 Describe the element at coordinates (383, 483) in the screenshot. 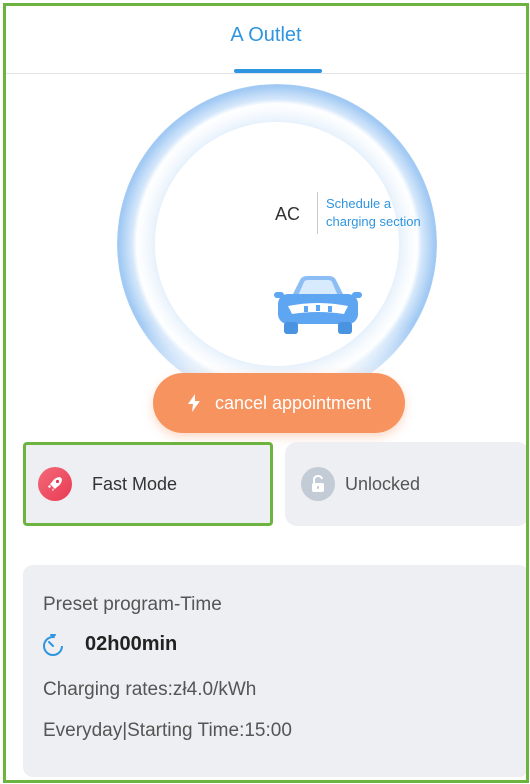

I see `unlocked-label: Unlocked` at that location.